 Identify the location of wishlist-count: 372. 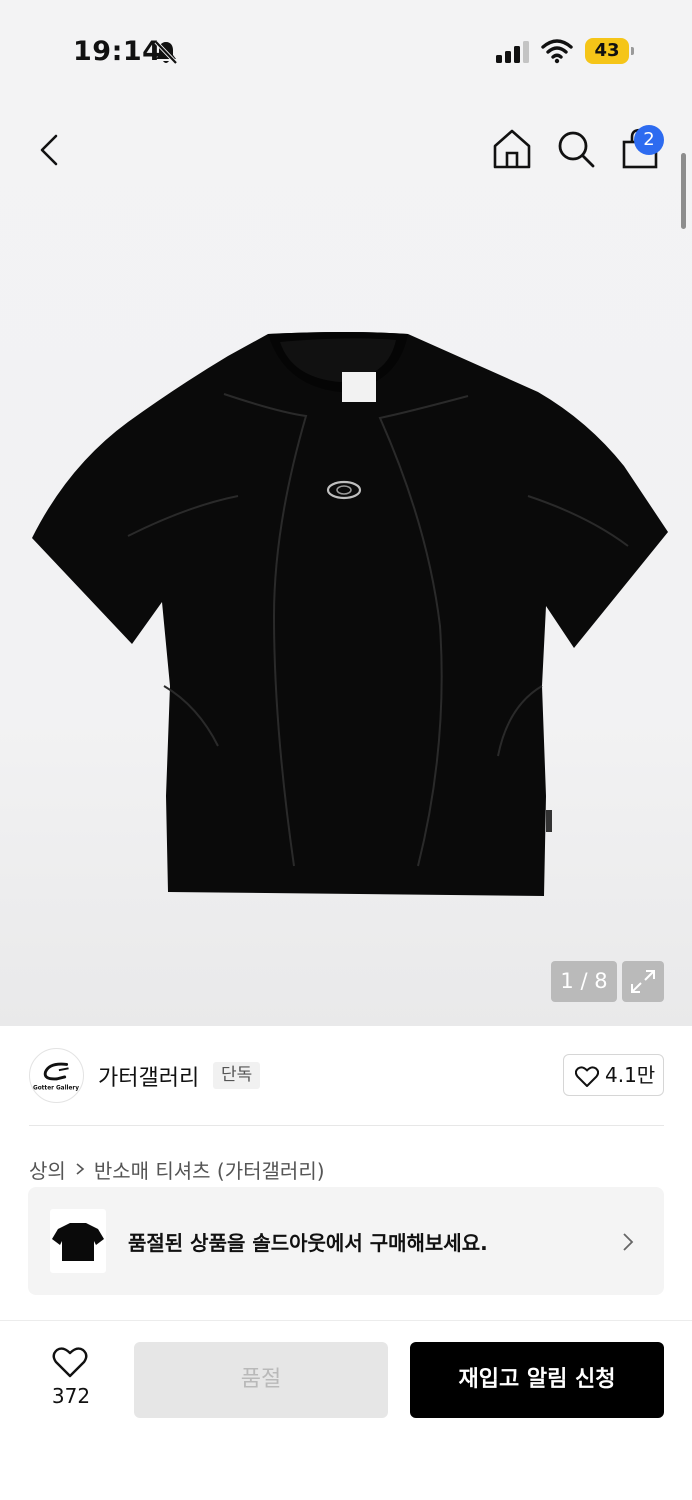
(71, 1396).